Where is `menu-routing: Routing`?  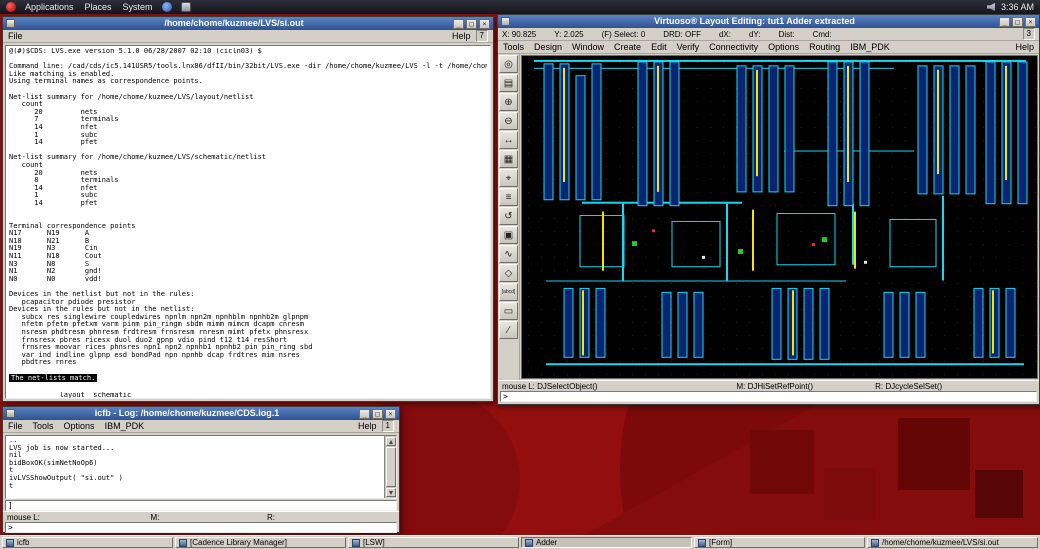 menu-routing: Routing is located at coordinates (824, 47).